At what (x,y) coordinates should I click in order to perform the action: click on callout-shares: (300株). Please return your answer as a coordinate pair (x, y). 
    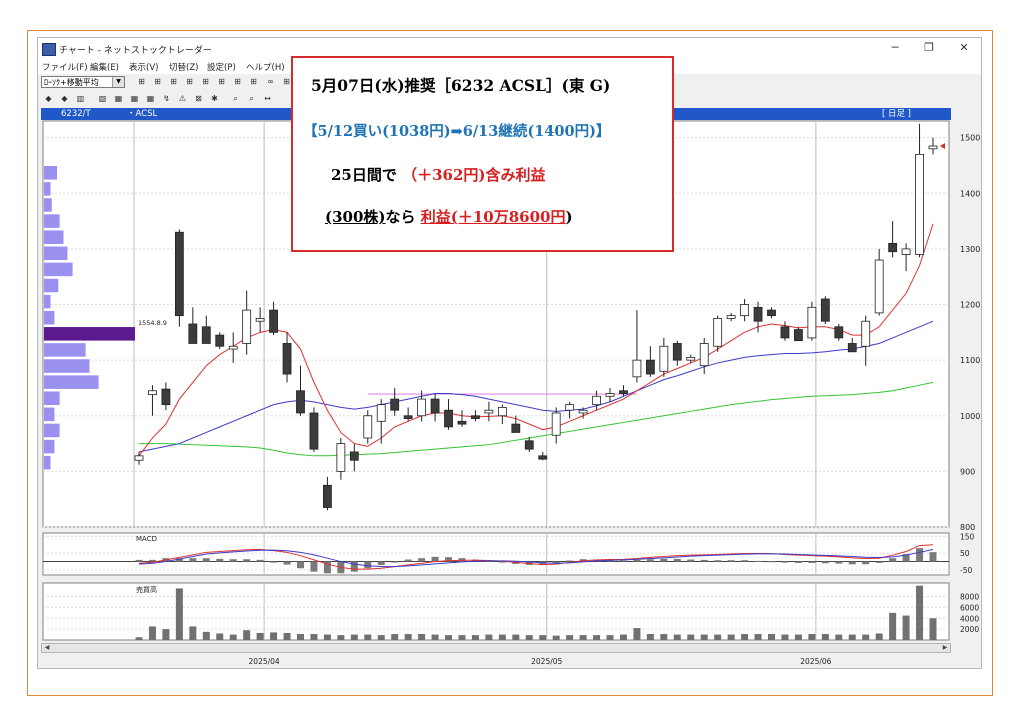
    Looking at the image, I should click on (355, 217).